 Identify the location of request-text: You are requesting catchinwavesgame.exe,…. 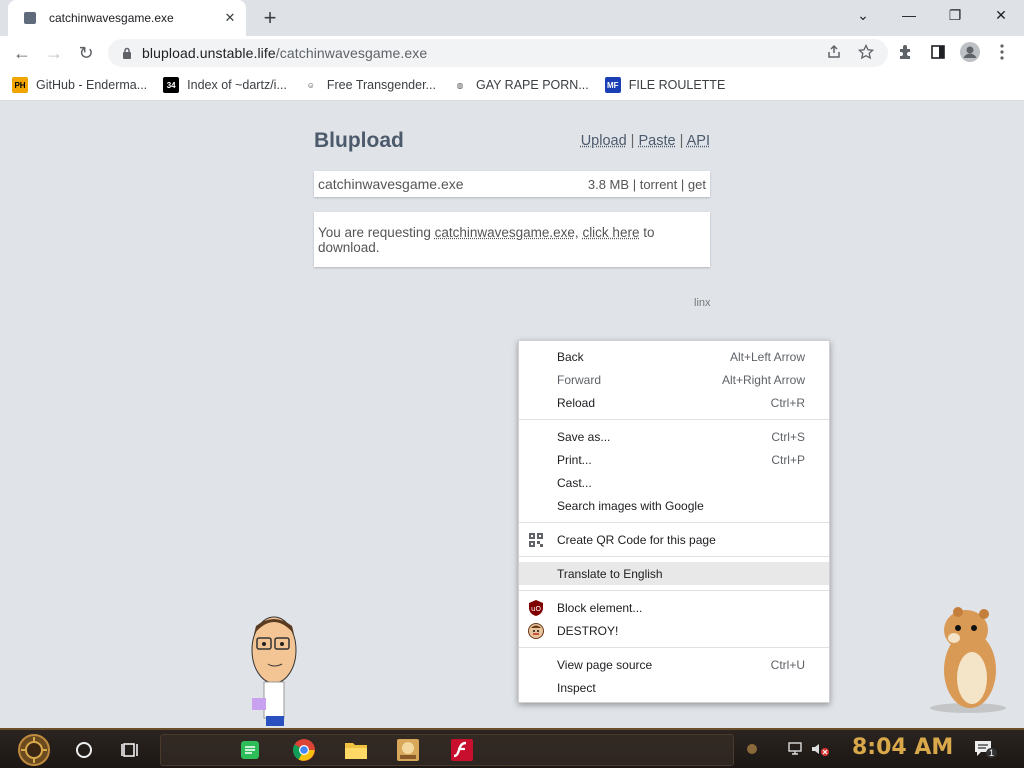
(512, 240).